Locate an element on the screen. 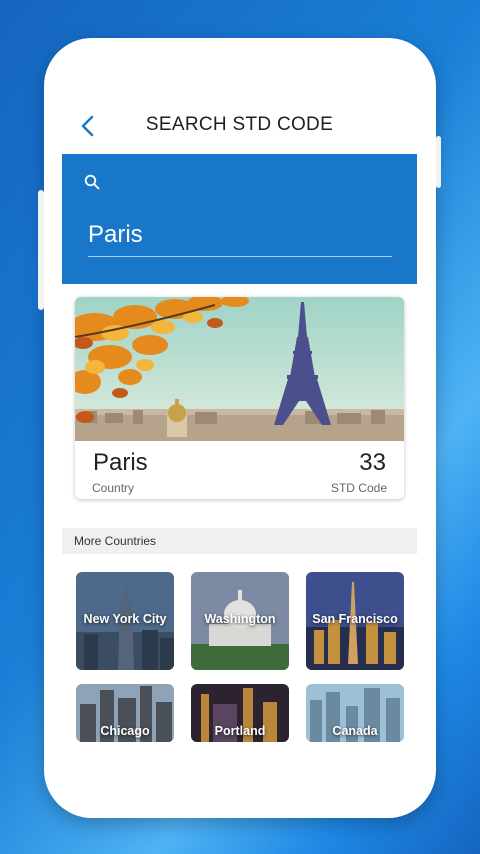  result-std-code-label: STD Code is located at coordinates (358, 488).